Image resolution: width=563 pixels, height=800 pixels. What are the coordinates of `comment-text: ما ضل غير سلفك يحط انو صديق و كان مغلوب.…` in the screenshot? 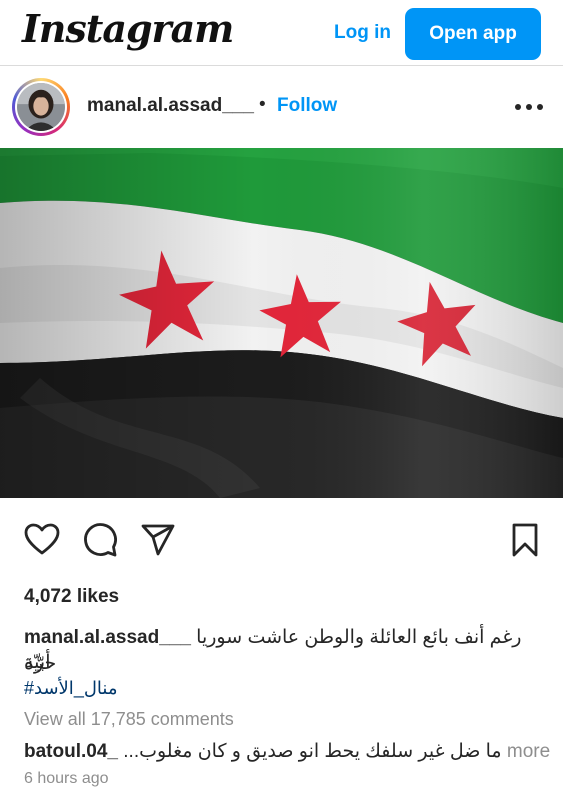 It's located at (312, 751).